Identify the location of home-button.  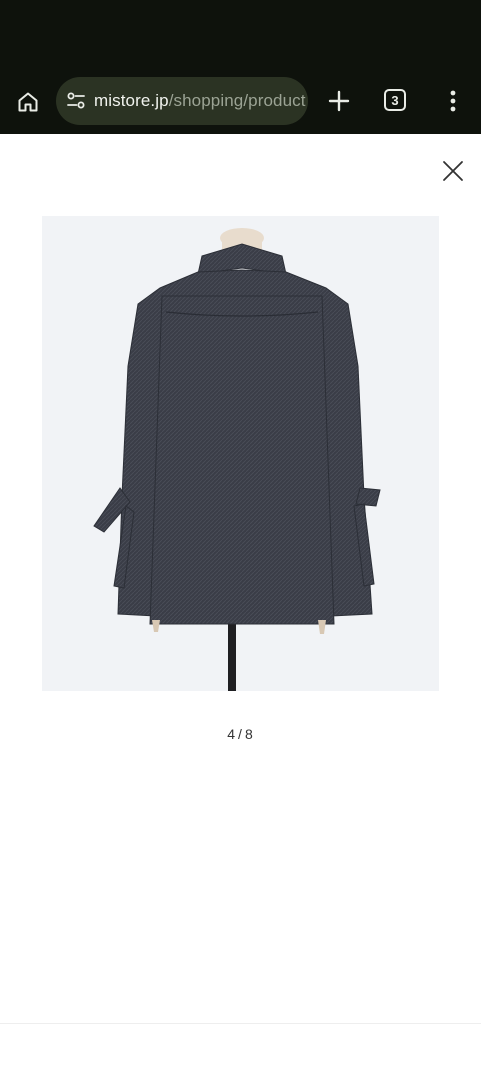
(28, 102).